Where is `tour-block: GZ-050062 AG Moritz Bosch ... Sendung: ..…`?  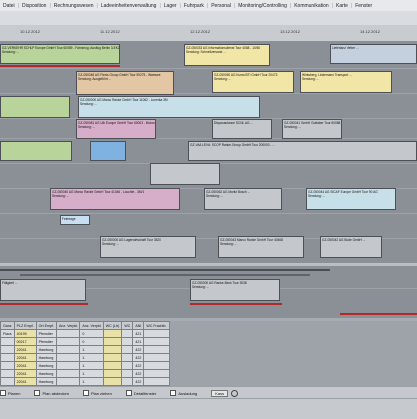
tour-block: GZ-050062 AG Moritz Bosch ... Sendung: ..… is located at coordinates (243, 199).